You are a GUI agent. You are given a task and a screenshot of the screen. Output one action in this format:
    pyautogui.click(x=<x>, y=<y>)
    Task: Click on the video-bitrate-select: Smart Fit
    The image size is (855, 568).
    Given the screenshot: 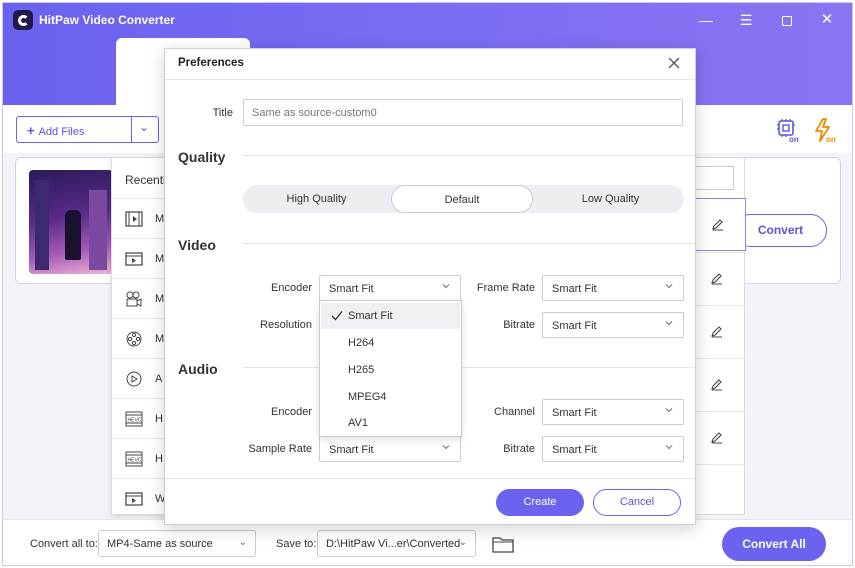 What is the action you would take?
    pyautogui.click(x=613, y=325)
    